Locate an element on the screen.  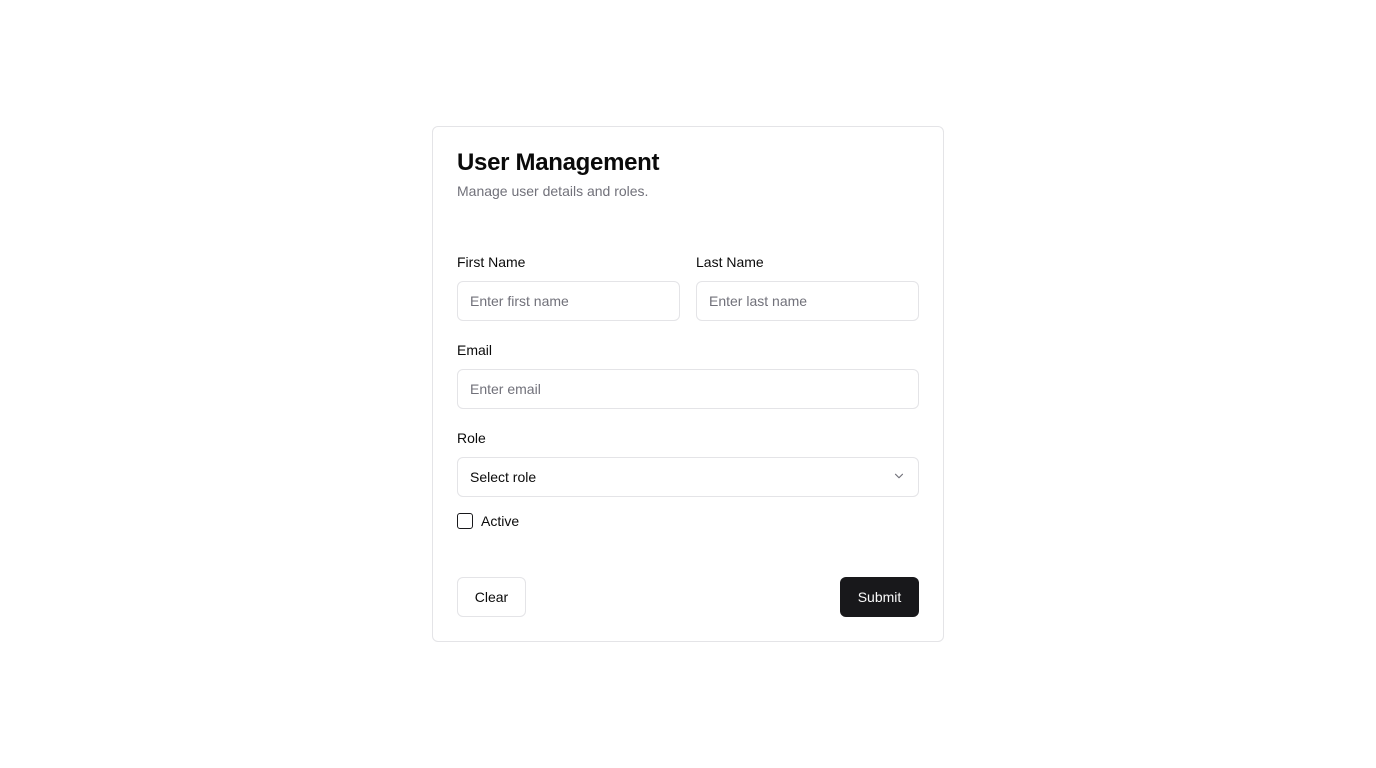
first-name-label: First Name is located at coordinates (491, 262).